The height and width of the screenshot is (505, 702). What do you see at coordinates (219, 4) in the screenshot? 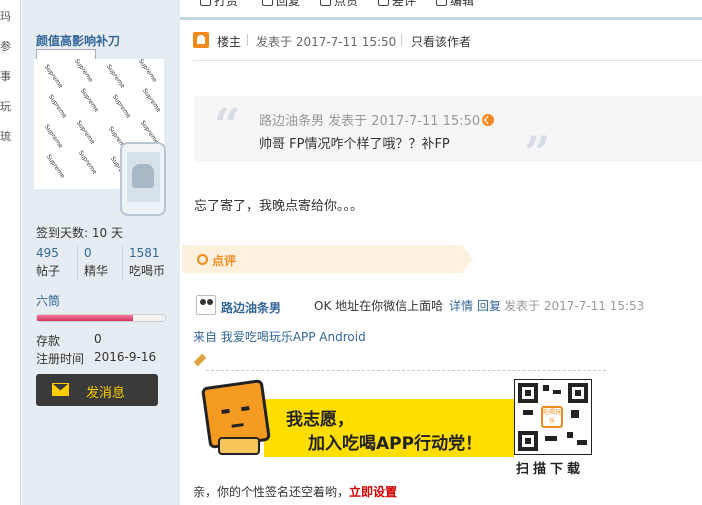
I see `tip-button: 打赏` at bounding box center [219, 4].